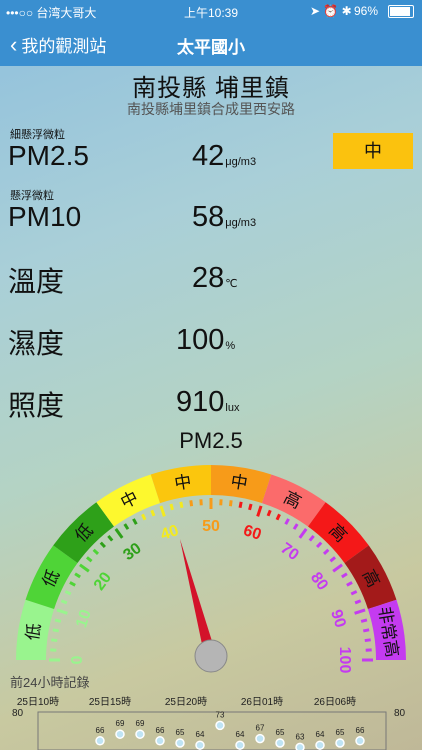  What do you see at coordinates (224, 217) in the screenshot?
I see `pm10-value: 58μg/m3` at bounding box center [224, 217].